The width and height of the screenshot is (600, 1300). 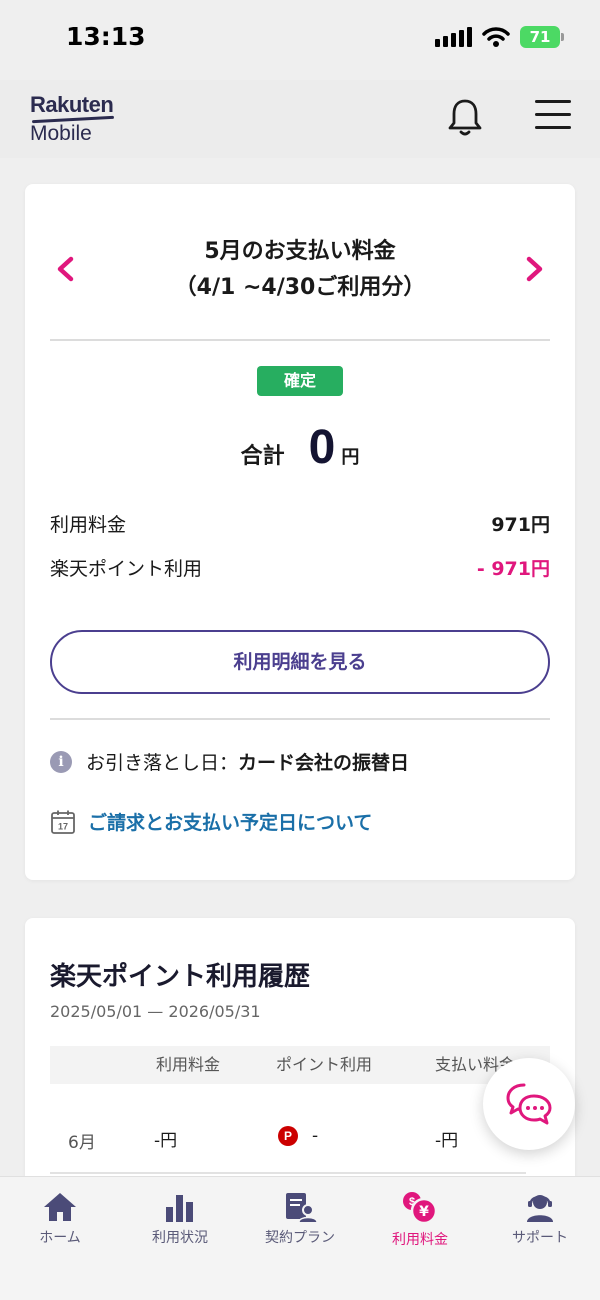 What do you see at coordinates (262, 456) in the screenshot?
I see `total-label: 合計` at bounding box center [262, 456].